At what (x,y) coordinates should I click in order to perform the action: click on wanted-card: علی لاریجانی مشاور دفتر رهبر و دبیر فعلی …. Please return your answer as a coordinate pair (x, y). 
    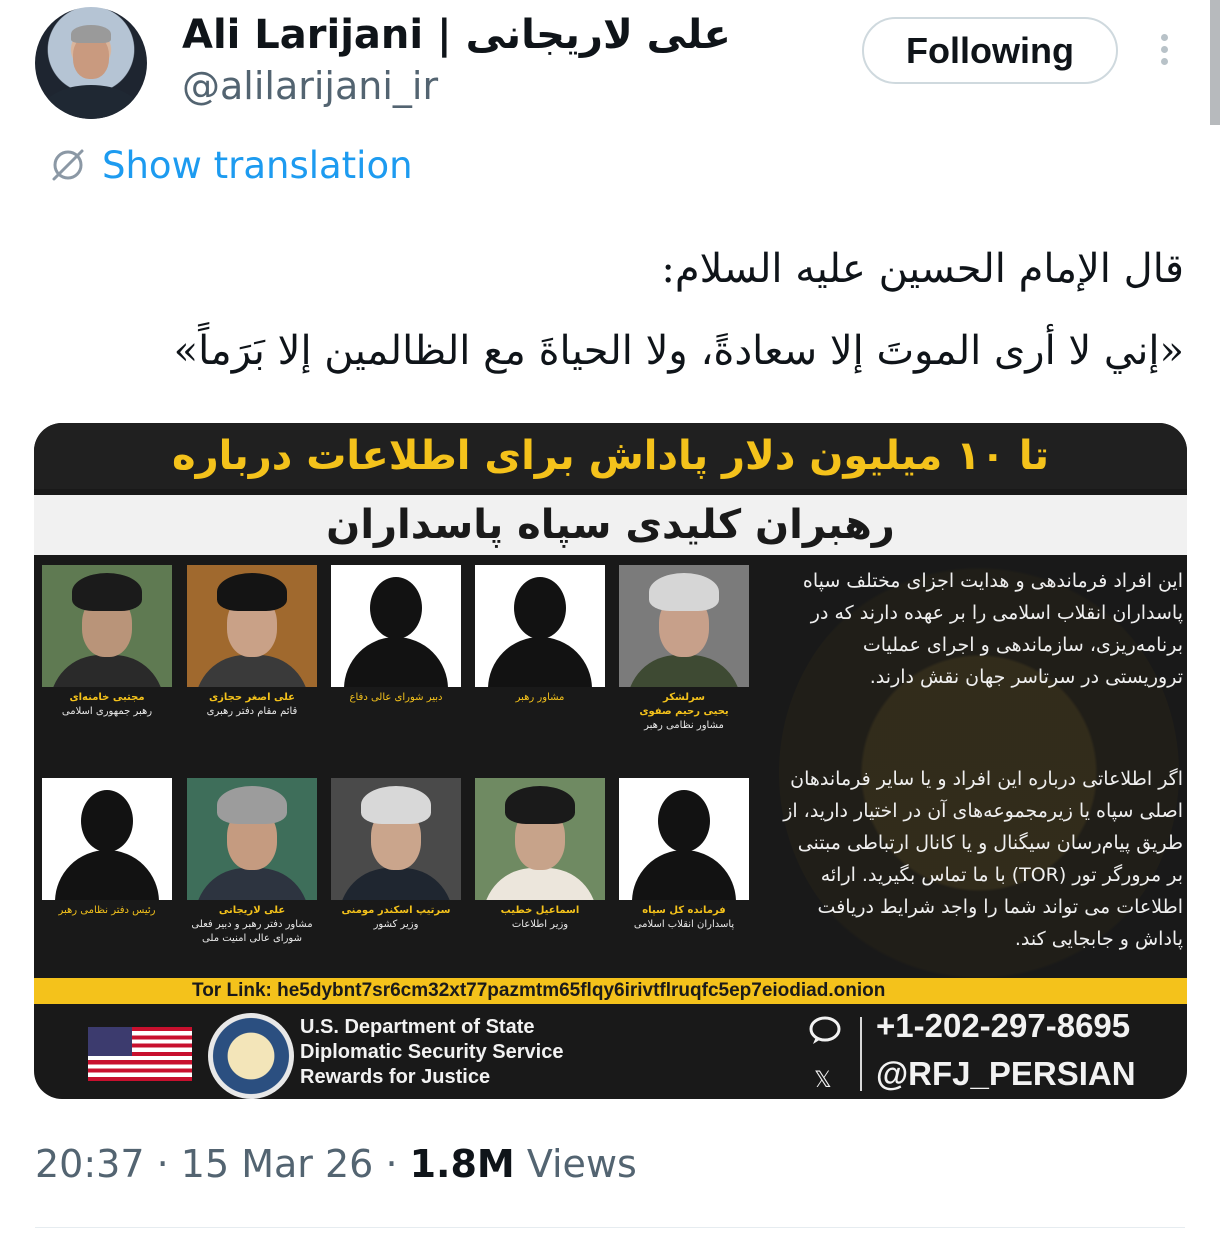
    Looking at the image, I should click on (252, 862).